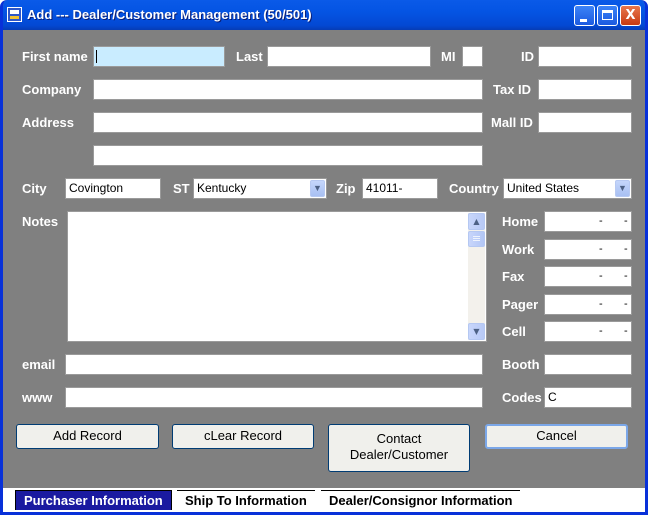  What do you see at coordinates (585, 89) in the screenshot?
I see `tax-id-field` at bounding box center [585, 89].